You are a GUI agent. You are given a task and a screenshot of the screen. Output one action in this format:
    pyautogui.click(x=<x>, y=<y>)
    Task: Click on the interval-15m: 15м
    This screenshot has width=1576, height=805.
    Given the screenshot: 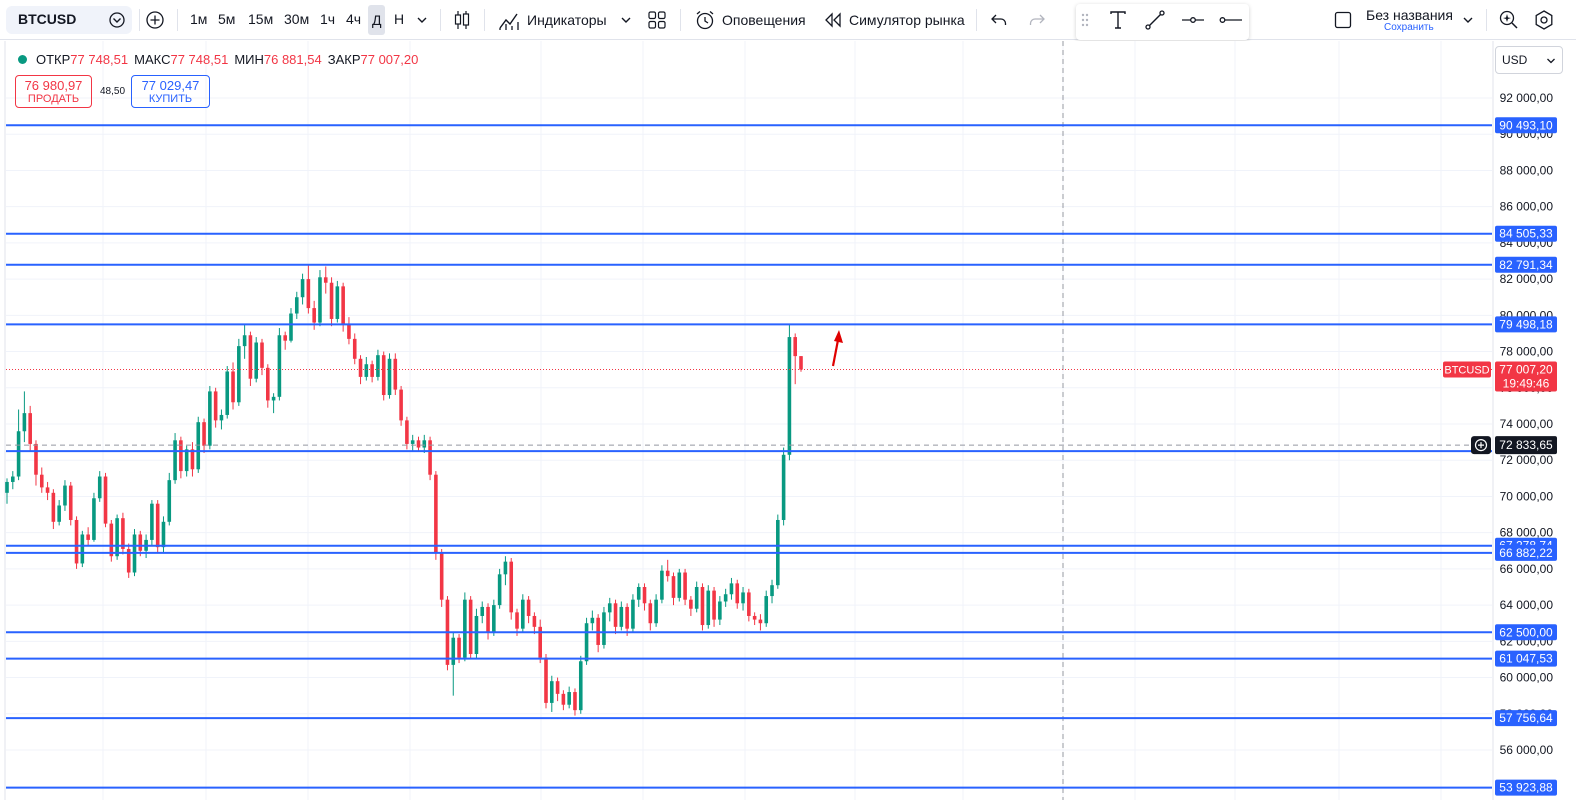 What is the action you would take?
    pyautogui.click(x=260, y=19)
    